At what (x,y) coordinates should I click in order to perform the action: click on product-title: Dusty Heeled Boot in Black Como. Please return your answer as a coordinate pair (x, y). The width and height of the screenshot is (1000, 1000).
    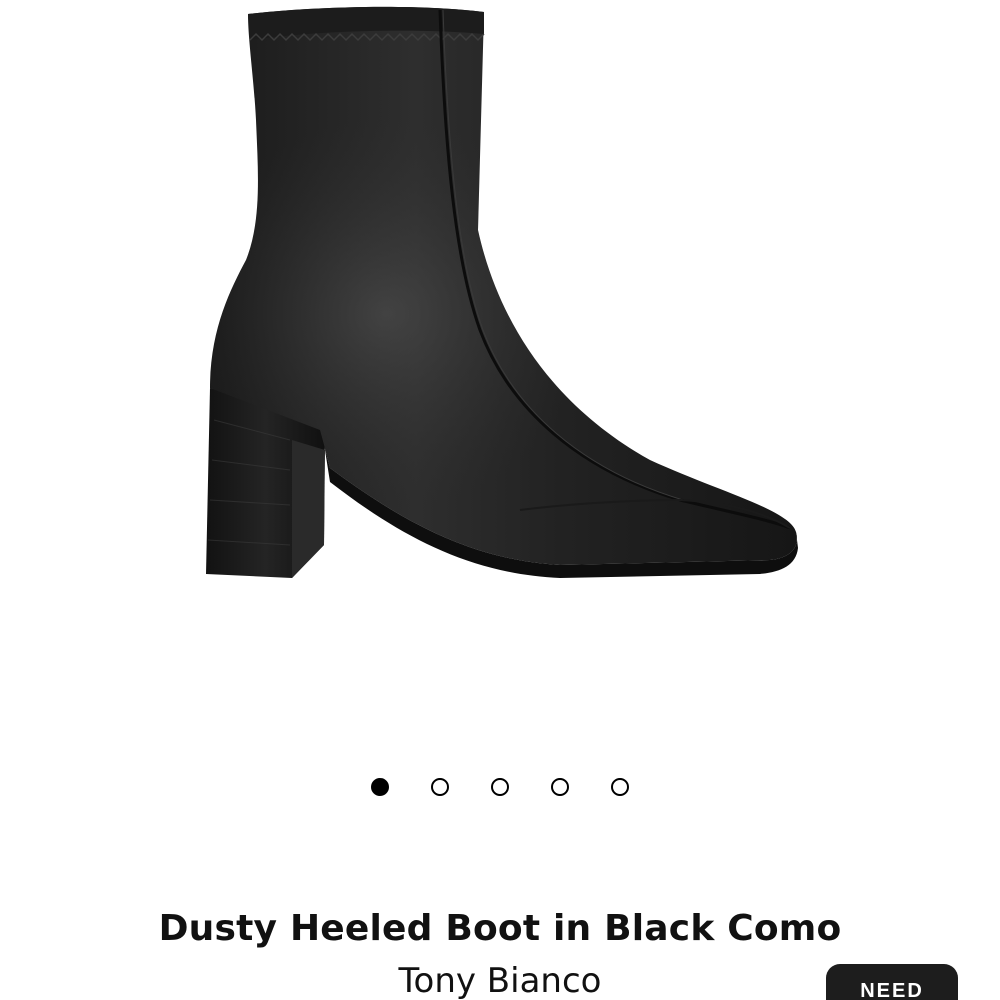
    Looking at the image, I should click on (500, 928).